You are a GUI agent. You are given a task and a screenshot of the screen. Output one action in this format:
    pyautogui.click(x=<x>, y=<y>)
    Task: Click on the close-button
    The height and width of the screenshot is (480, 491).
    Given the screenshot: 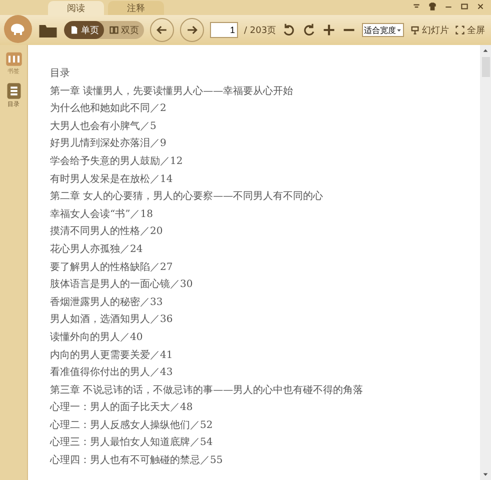 What is the action you would take?
    pyautogui.click(x=480, y=6)
    